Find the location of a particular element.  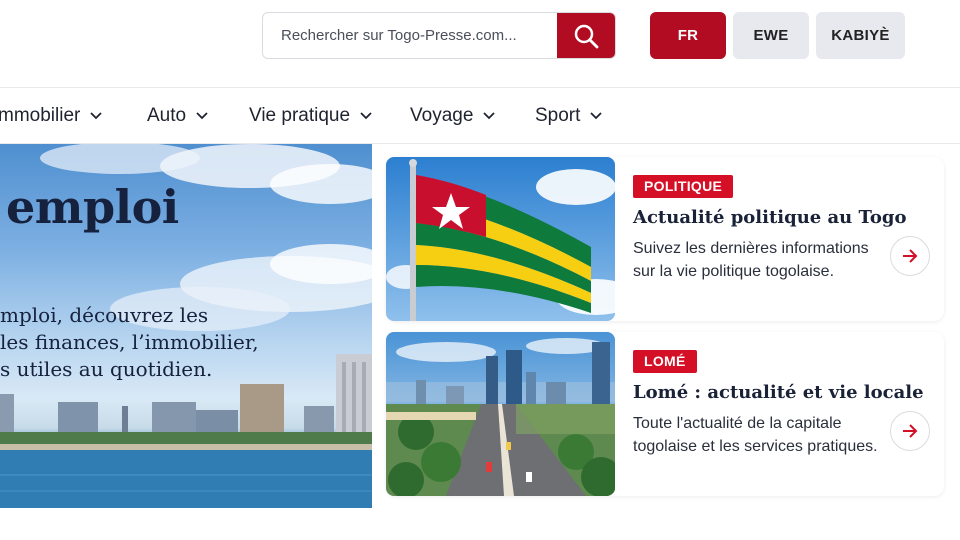

card-description-line: Toute l'actualité de la capitale is located at coordinates (737, 423).